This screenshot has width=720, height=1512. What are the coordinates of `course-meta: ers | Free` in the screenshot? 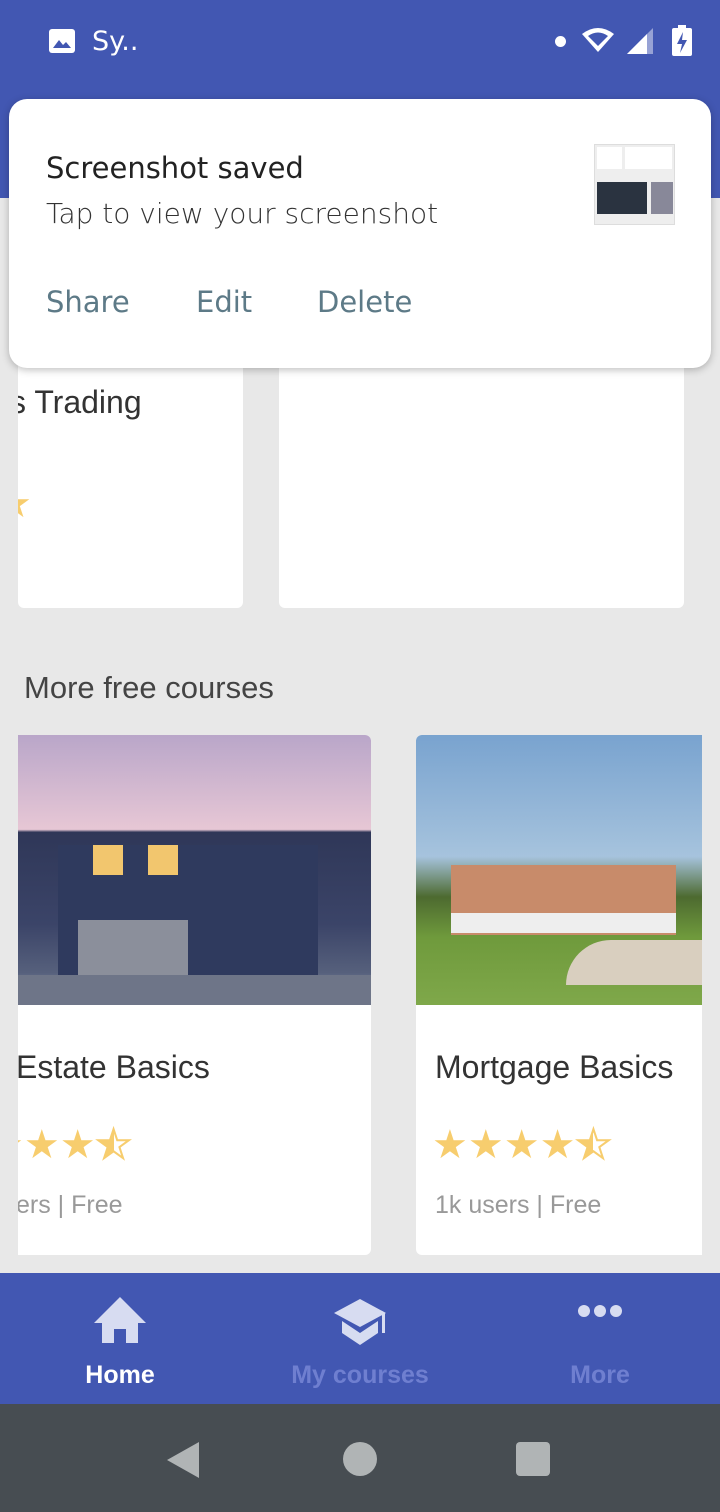 It's located at (70, 1205).